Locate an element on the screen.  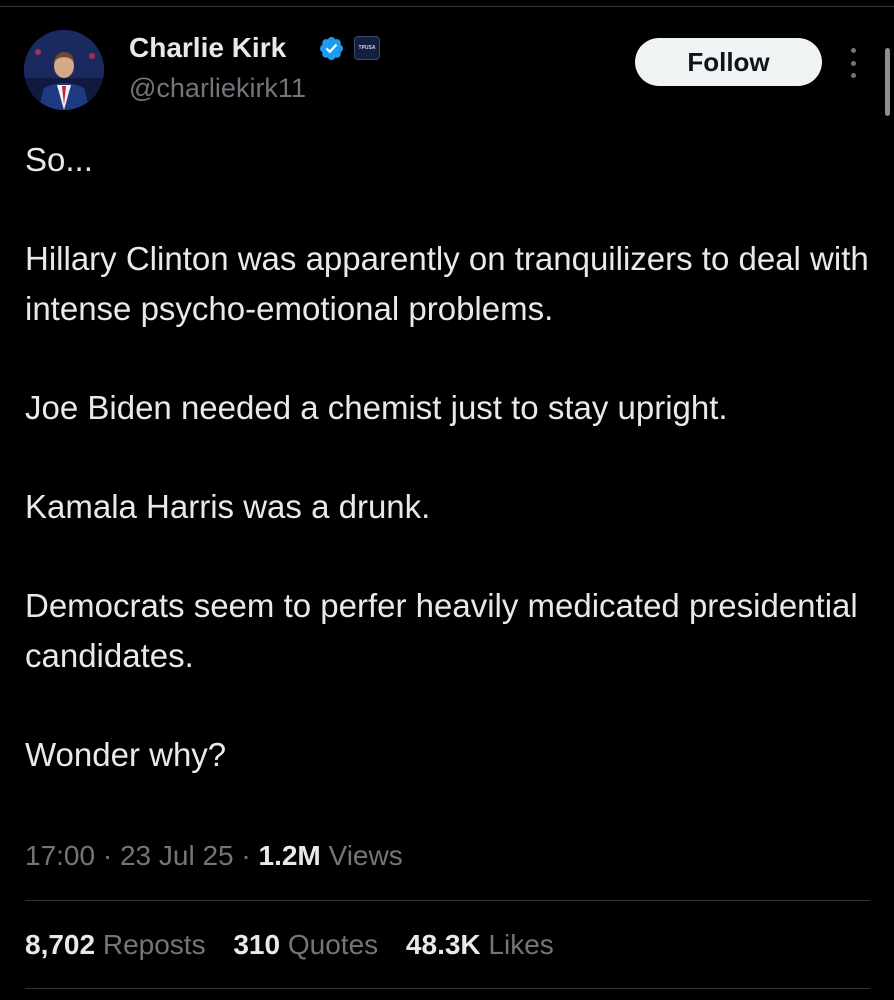
likes-label: Likes is located at coordinates (521, 944).